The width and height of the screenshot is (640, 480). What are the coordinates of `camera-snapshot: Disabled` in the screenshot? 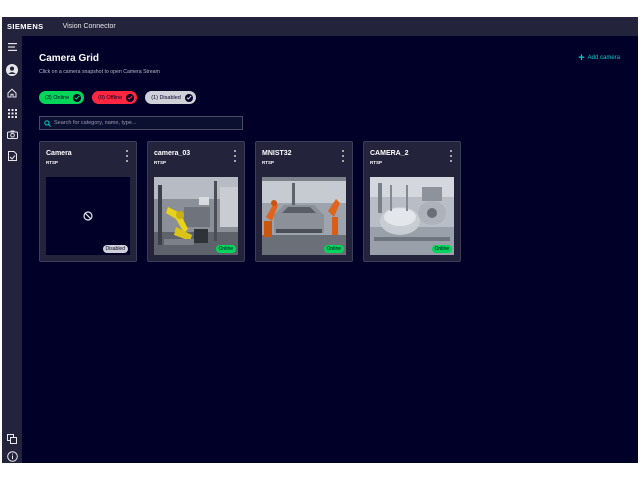 It's located at (88, 216).